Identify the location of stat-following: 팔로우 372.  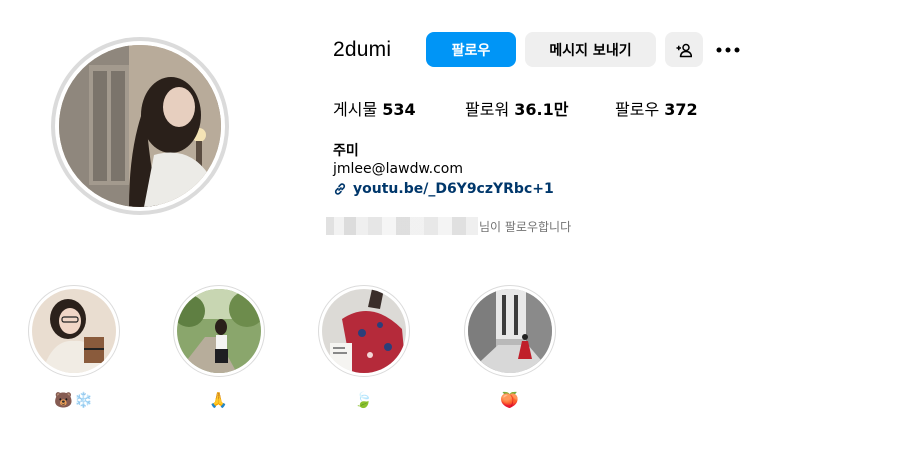
(656, 108).